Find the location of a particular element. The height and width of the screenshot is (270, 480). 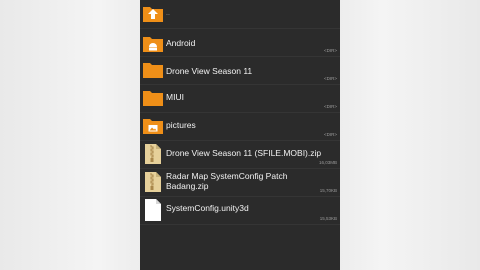

item-name: MIUI is located at coordinates (175, 97).